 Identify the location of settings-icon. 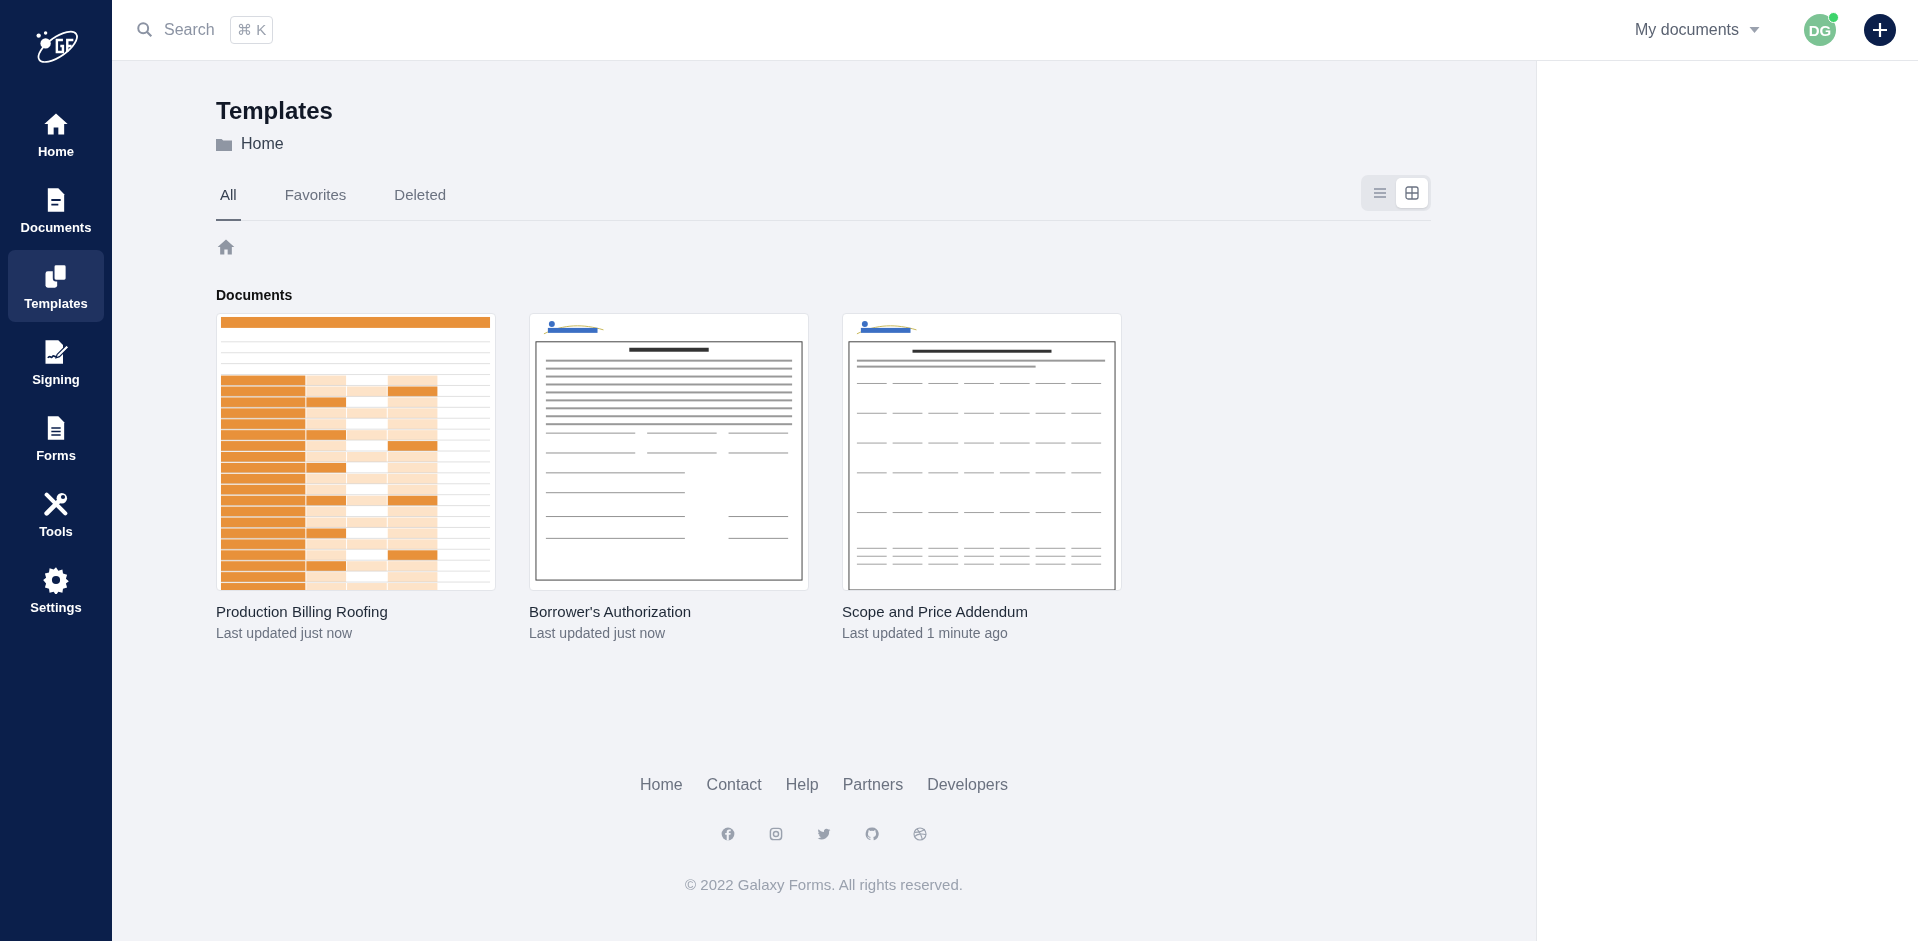
(56, 579).